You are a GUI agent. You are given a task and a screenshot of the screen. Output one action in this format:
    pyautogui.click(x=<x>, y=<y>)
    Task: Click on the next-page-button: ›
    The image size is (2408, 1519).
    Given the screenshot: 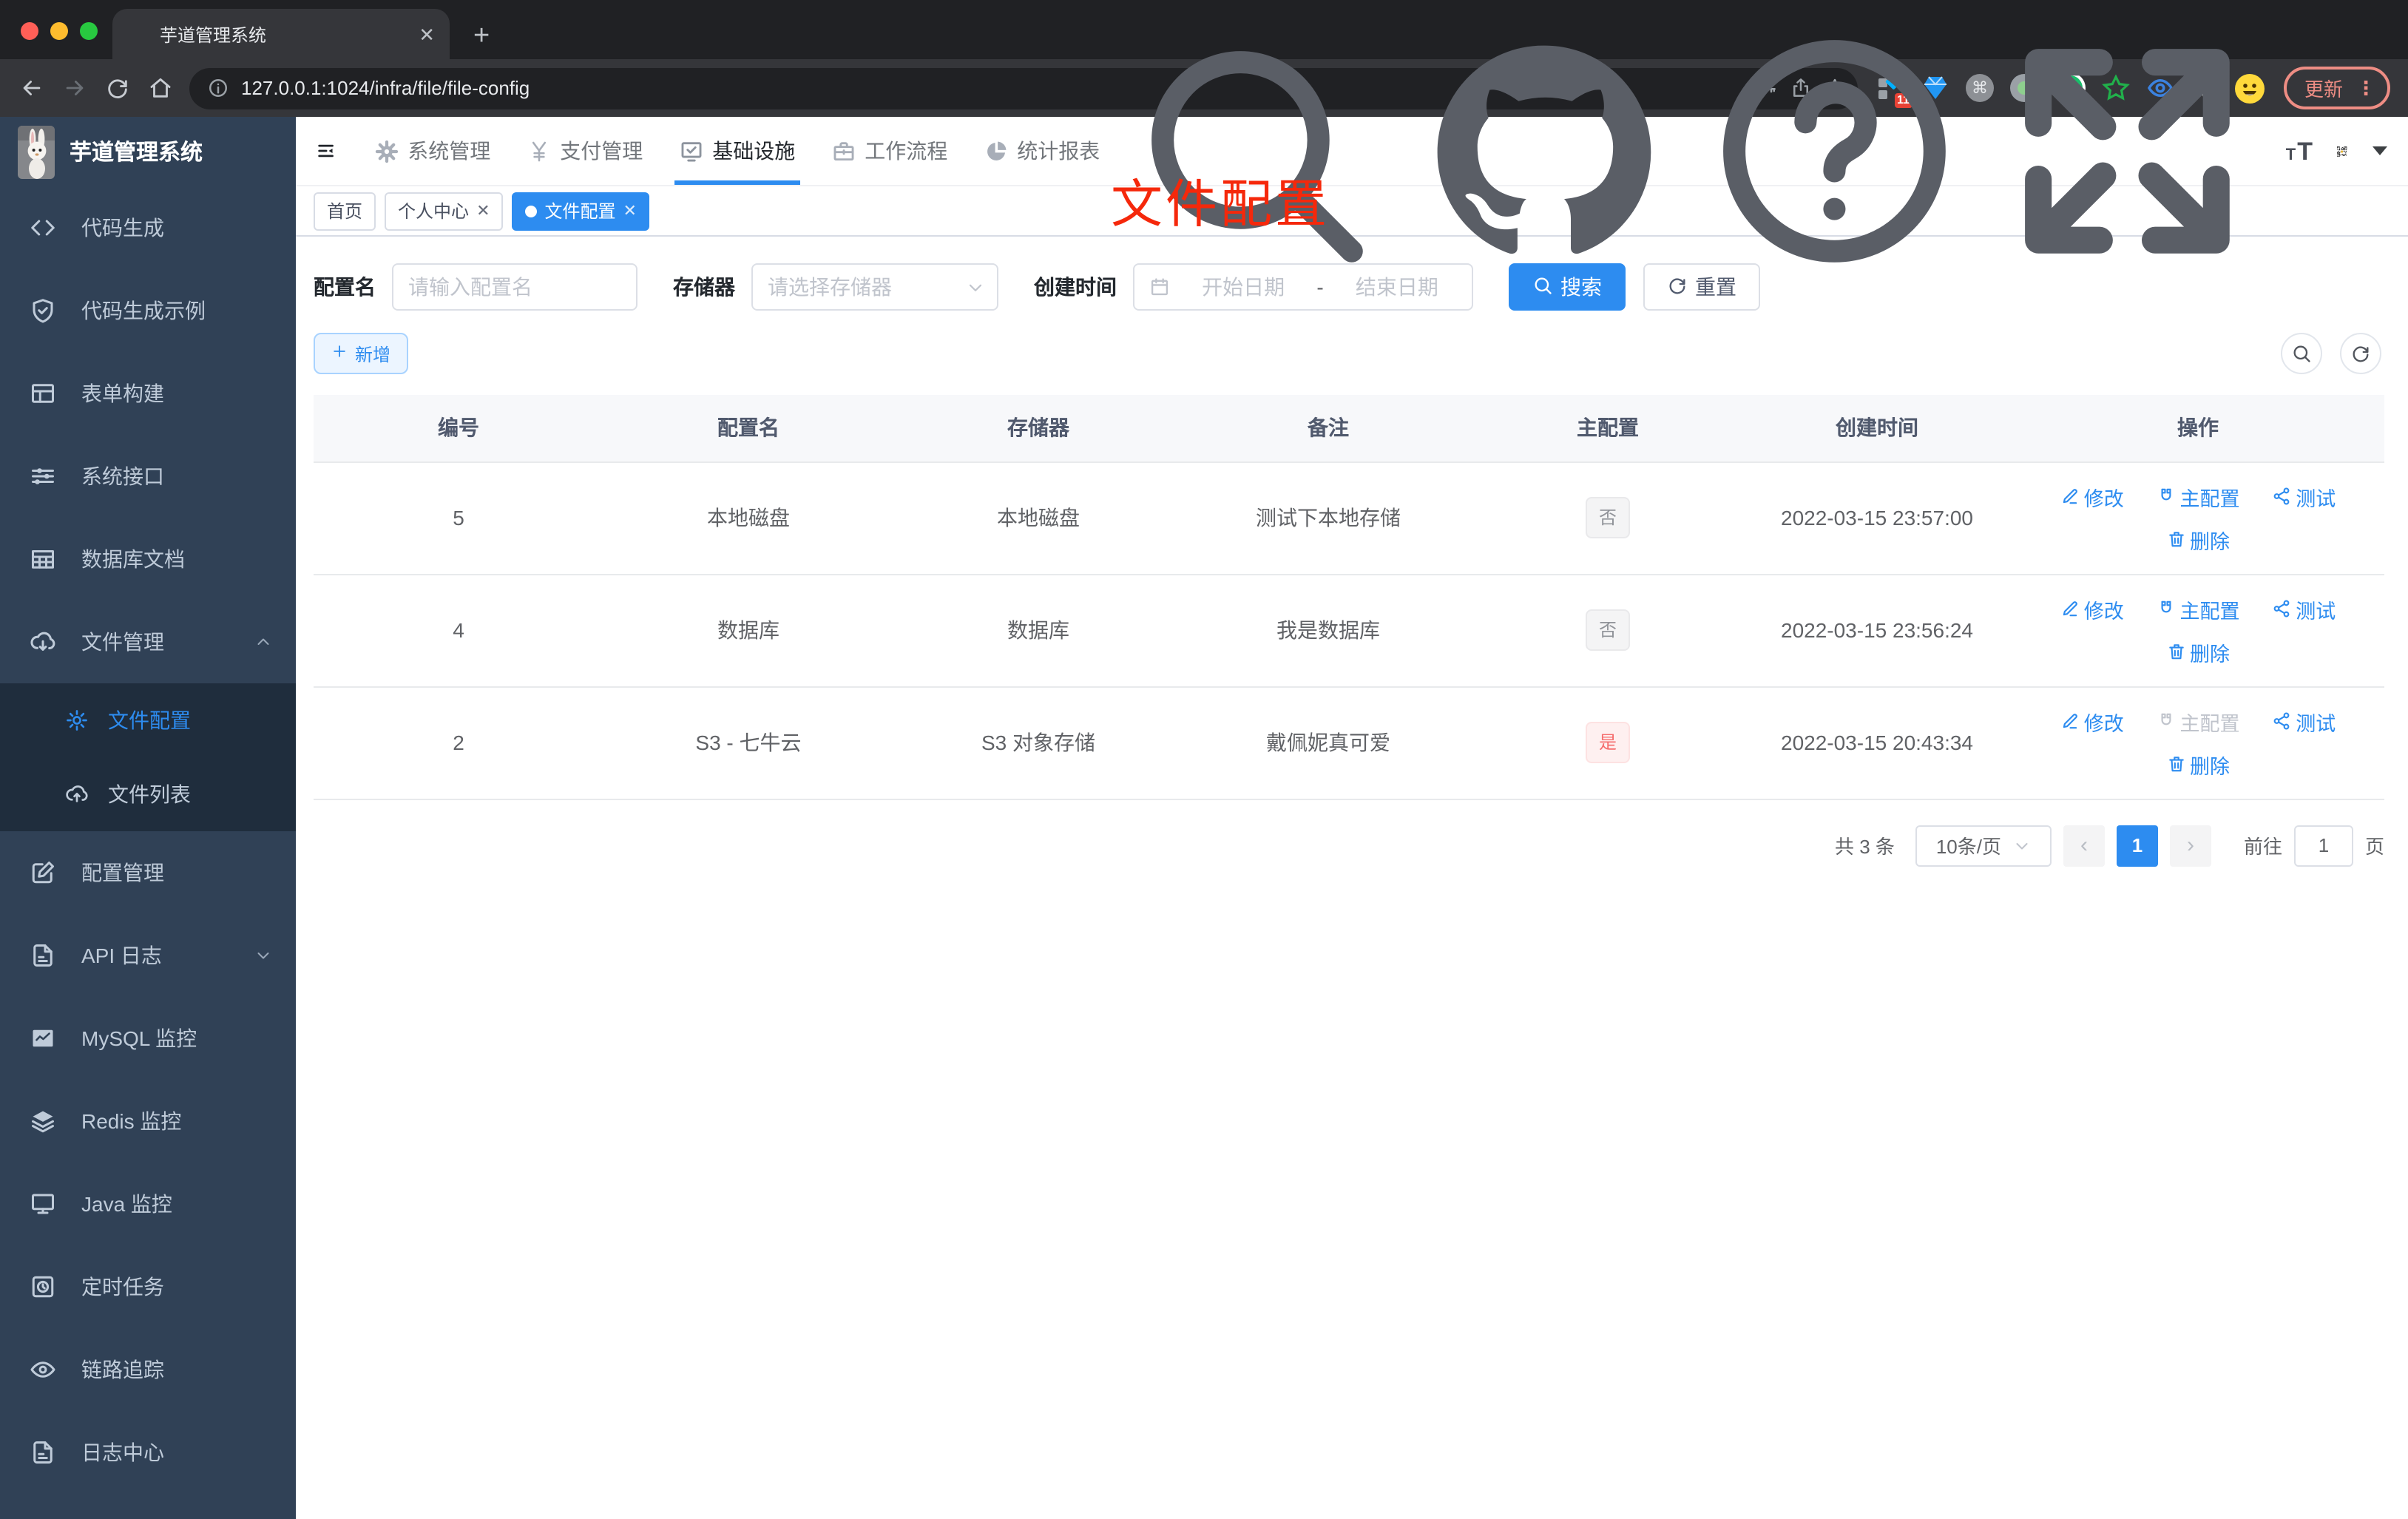 What is the action you would take?
    pyautogui.click(x=2190, y=845)
    